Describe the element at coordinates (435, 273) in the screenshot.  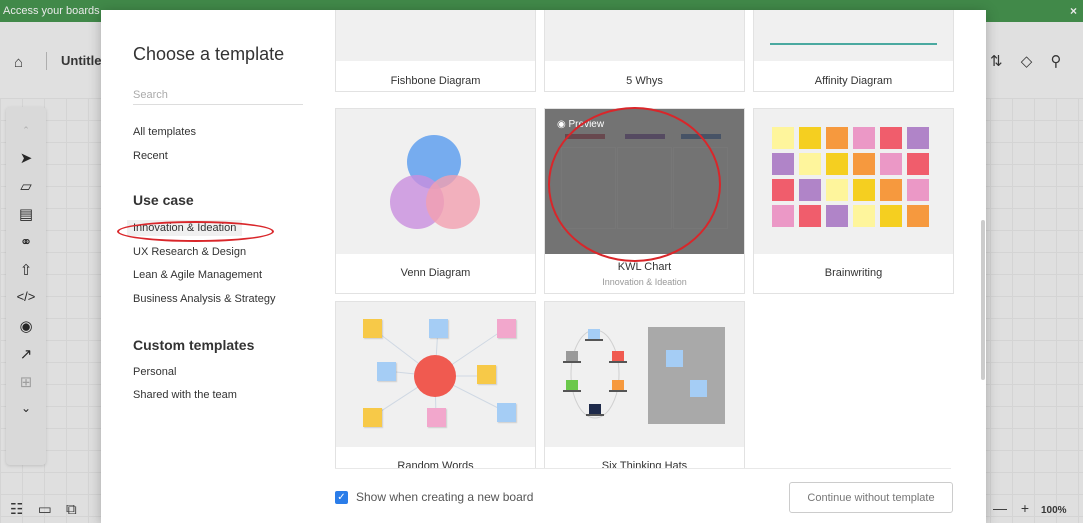
I see `template-name: Venn Diagram` at that location.